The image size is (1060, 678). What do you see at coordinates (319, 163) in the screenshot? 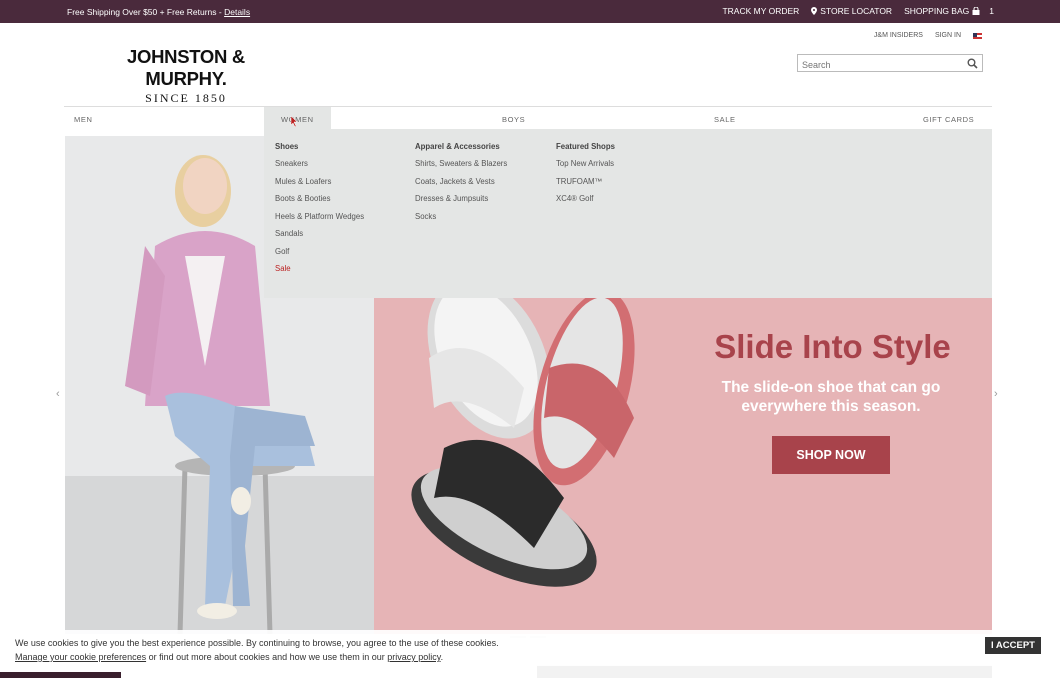
I see `menu-item-sneakers: Sneakers` at bounding box center [319, 163].